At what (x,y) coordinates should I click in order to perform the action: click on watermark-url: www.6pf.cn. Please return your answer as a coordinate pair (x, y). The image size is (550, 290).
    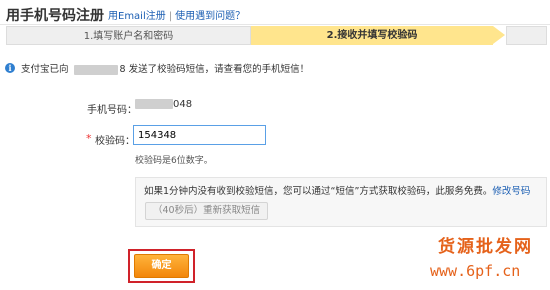
    Looking at the image, I should click on (475, 271).